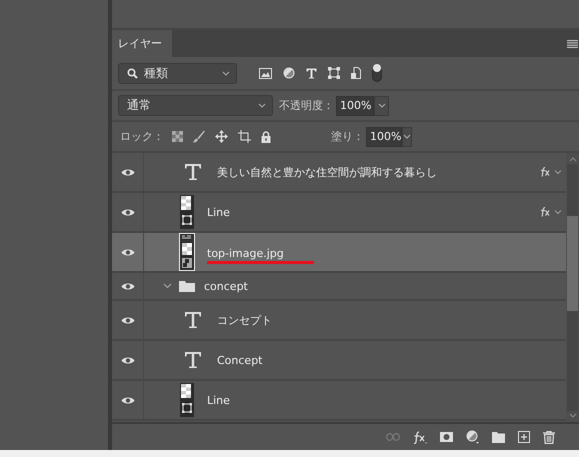  What do you see at coordinates (132, 73) in the screenshot?
I see `search-icon` at bounding box center [132, 73].